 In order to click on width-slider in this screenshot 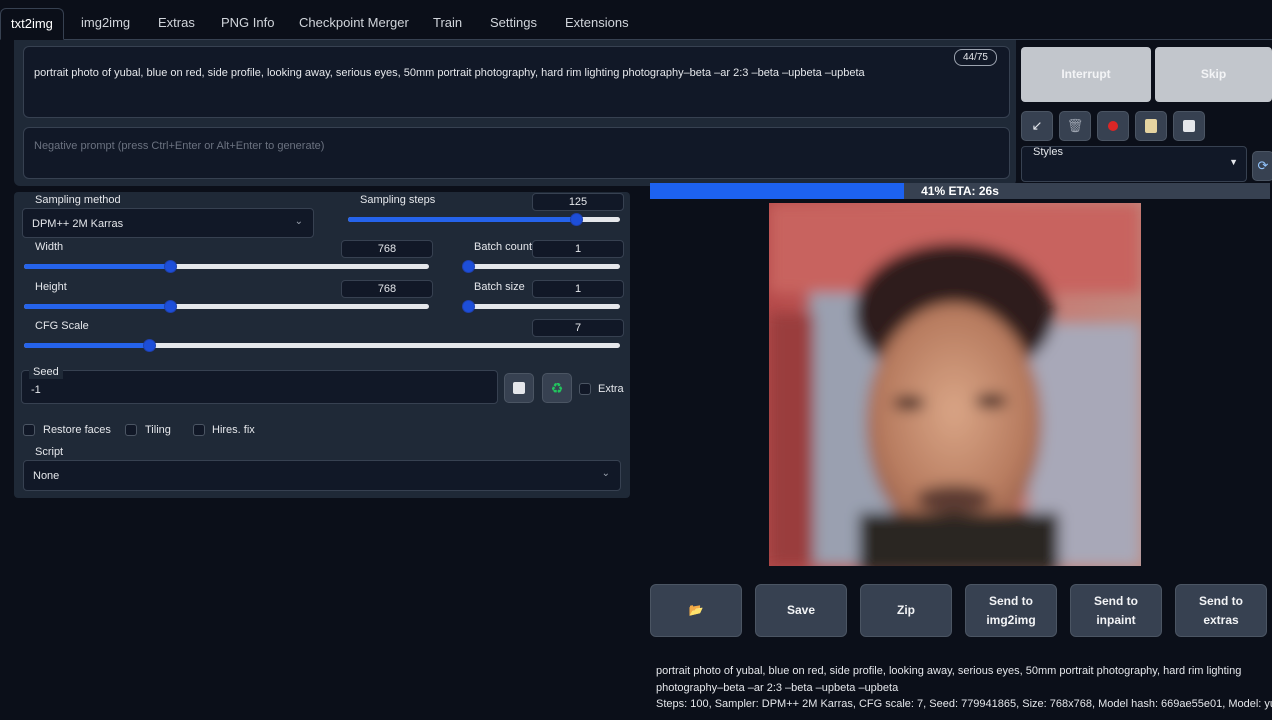, I will do `click(226, 266)`.